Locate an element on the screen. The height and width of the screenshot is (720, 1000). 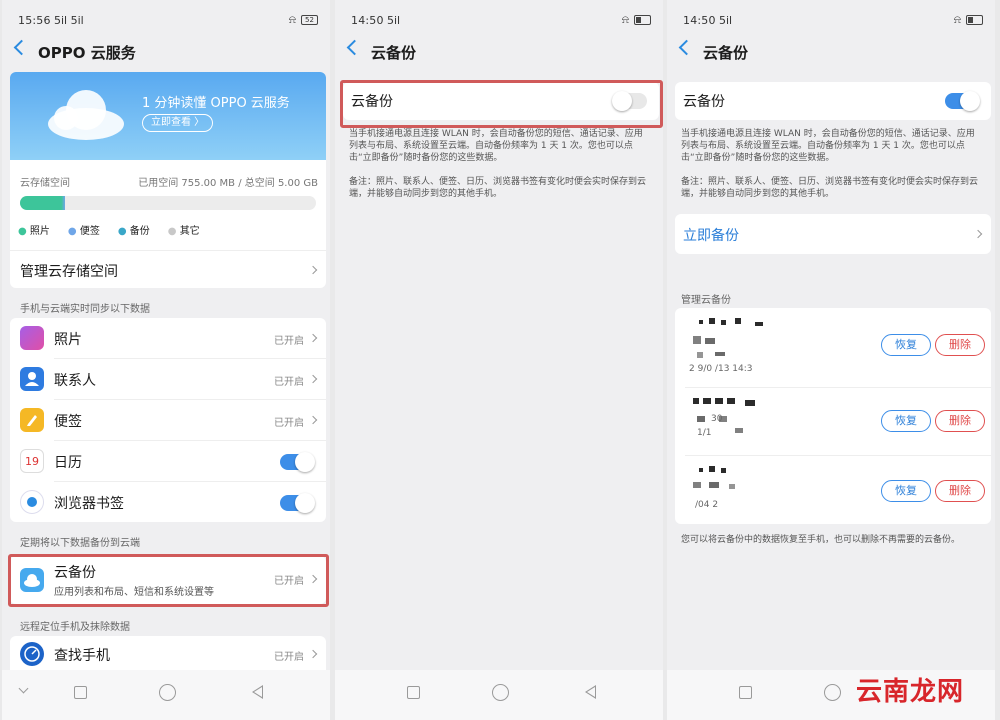
legend-item: ● 备份 is located at coordinates (133, 231).